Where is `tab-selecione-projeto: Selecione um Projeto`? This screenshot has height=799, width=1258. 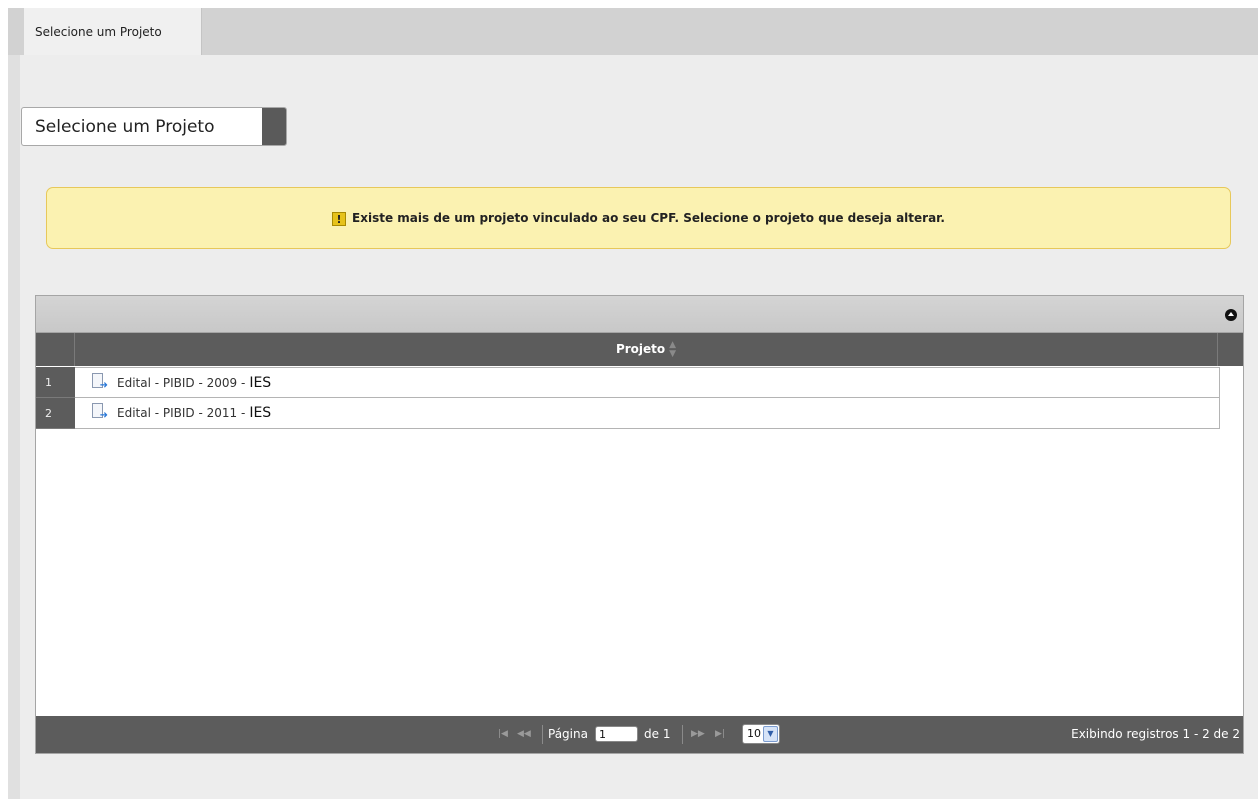
tab-selecione-projeto: Selecione um Projeto is located at coordinates (113, 31).